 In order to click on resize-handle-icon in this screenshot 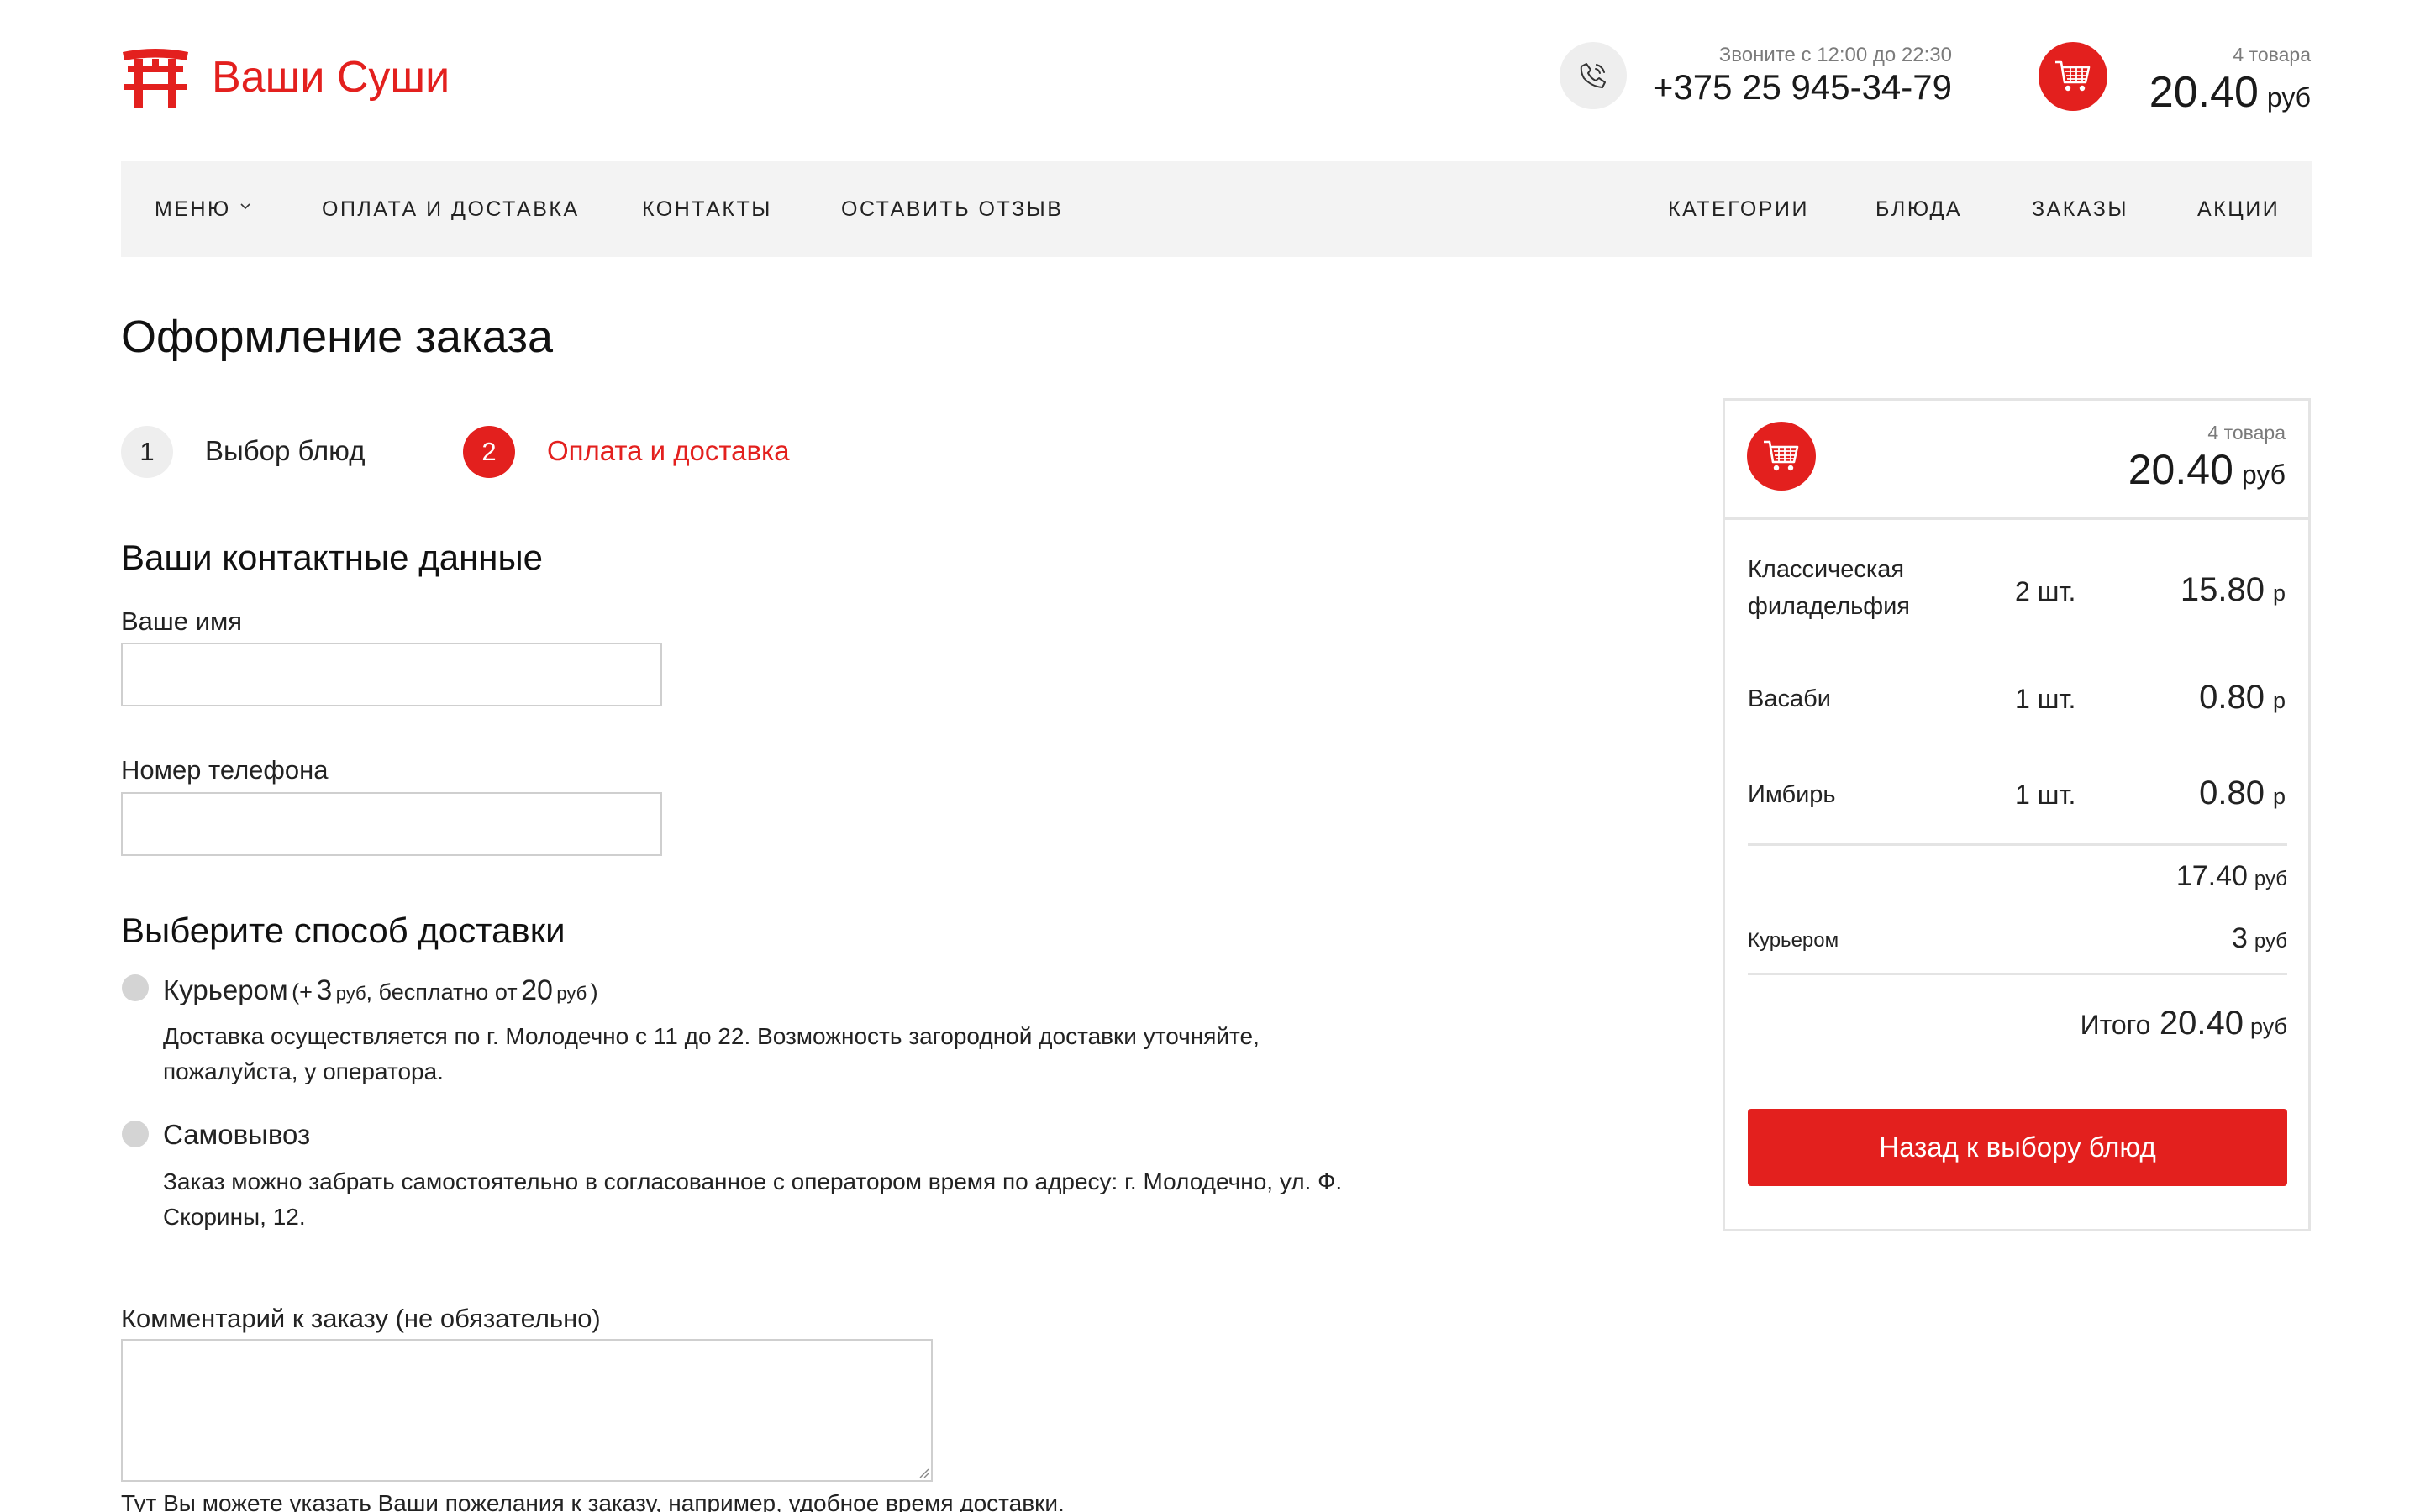, I will do `click(924, 1472)`.